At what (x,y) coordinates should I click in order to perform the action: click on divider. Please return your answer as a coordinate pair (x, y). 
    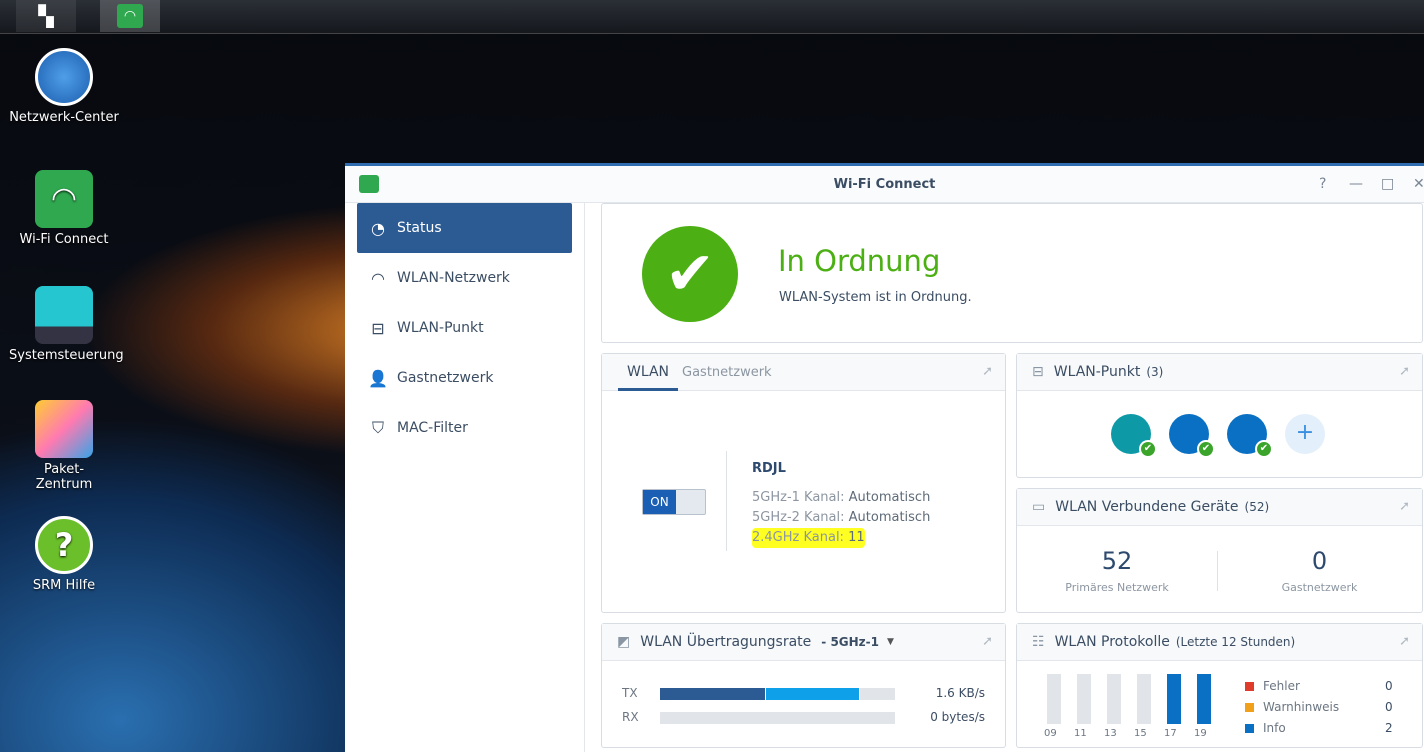
    Looking at the image, I should click on (726, 501).